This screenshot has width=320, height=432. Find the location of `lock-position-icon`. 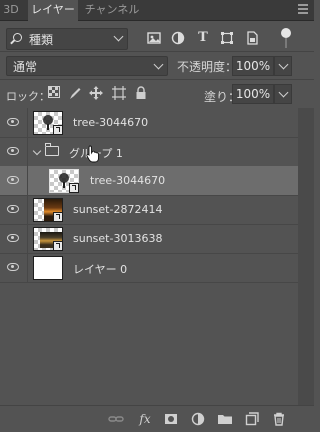

lock-position-icon is located at coordinates (96, 93).